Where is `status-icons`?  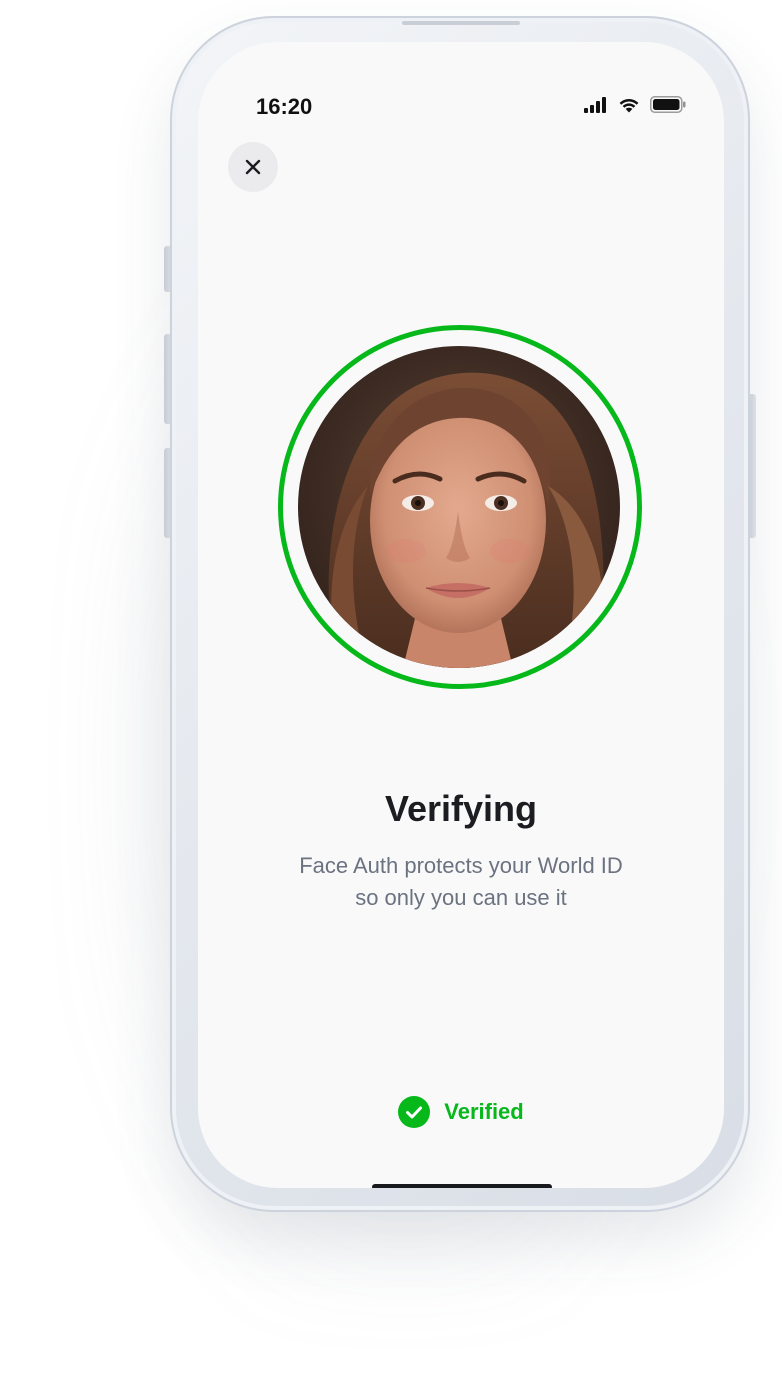
status-icons is located at coordinates (635, 107).